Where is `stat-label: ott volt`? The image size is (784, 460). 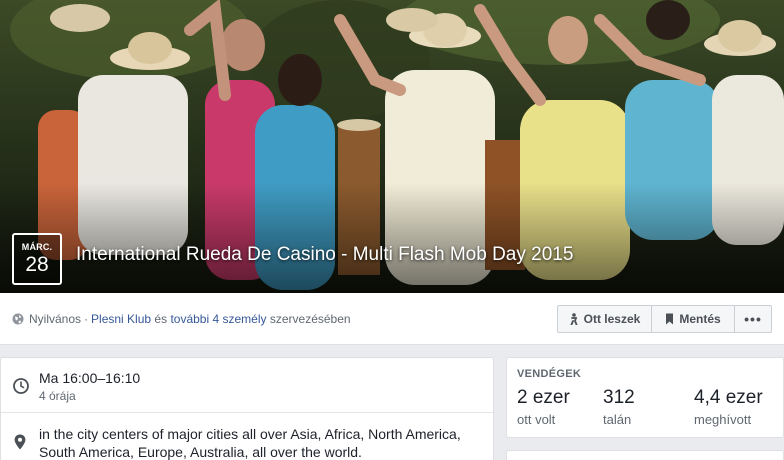
stat-label: ott volt is located at coordinates (536, 419).